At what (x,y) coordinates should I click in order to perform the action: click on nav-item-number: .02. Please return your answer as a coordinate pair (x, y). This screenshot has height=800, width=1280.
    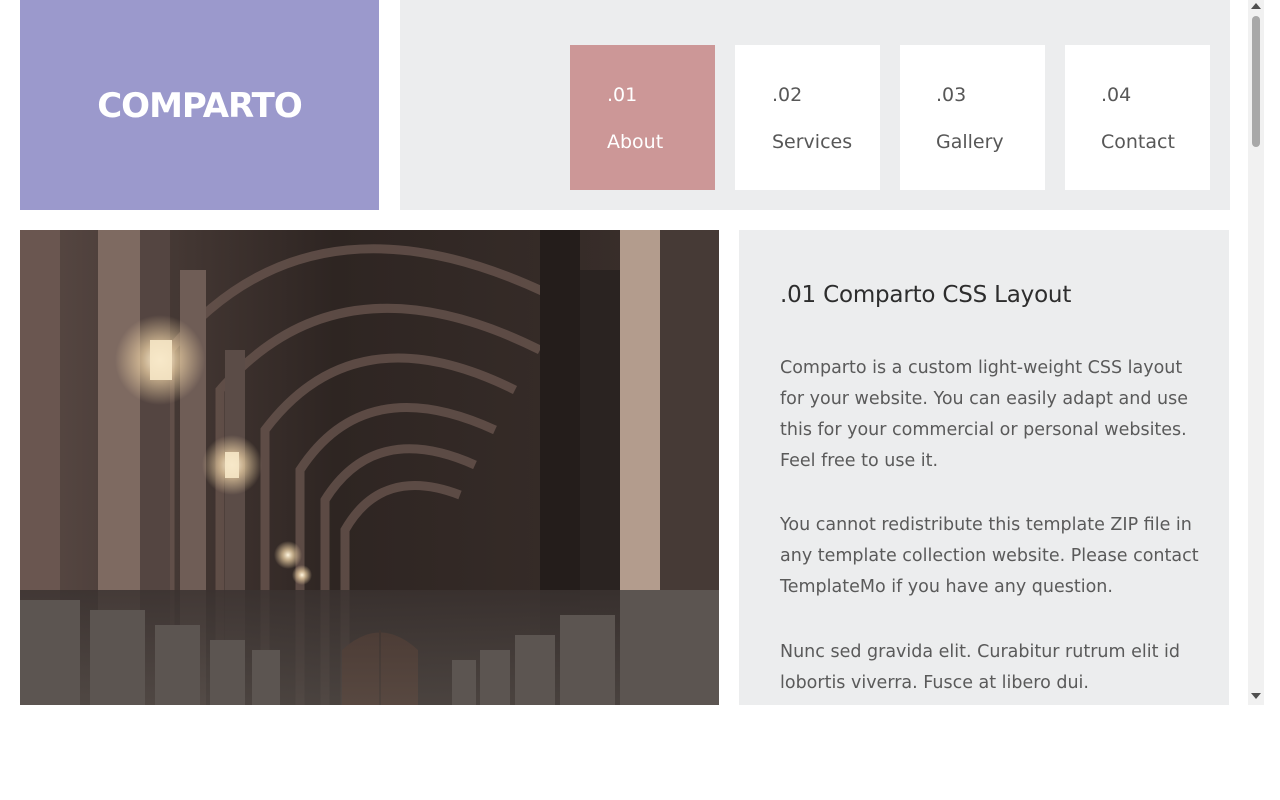
    Looking at the image, I should click on (787, 95).